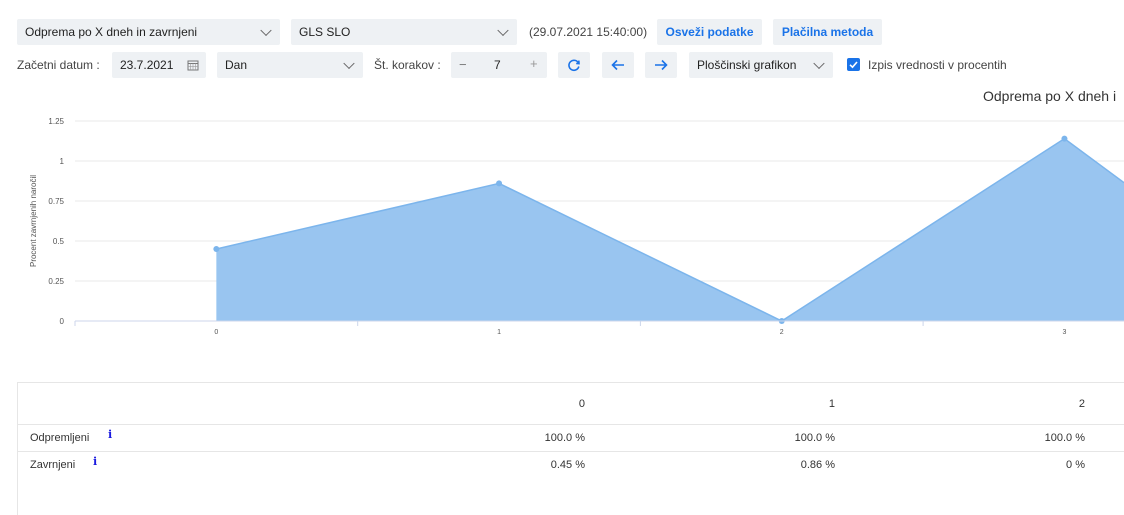 The width and height of the screenshot is (1124, 515). What do you see at coordinates (463, 64) in the screenshot?
I see `steps-decrement-button: −` at bounding box center [463, 64].